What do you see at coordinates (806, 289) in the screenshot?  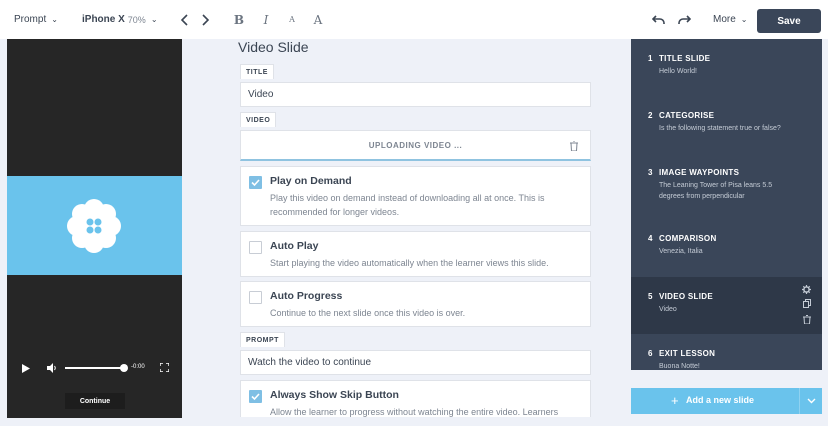 I see `gear-icon` at bounding box center [806, 289].